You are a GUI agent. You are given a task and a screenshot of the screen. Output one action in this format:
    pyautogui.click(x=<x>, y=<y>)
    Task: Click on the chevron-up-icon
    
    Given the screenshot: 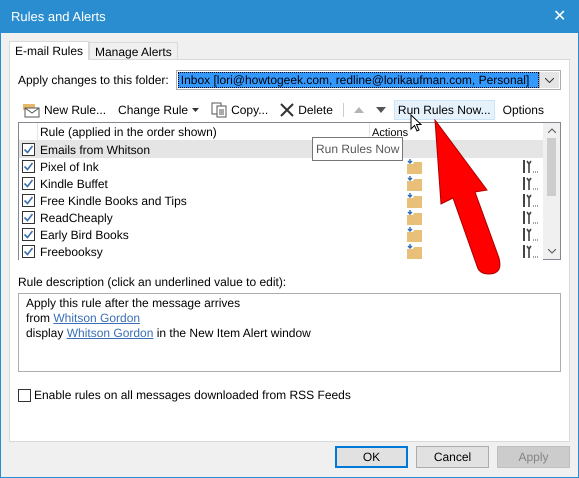 What is the action you would take?
    pyautogui.click(x=552, y=130)
    